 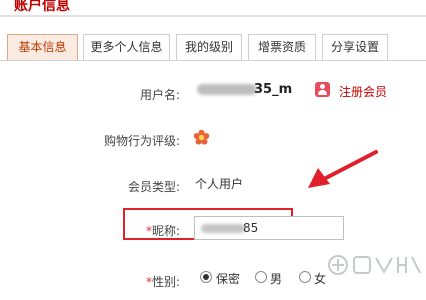 What do you see at coordinates (42, 47) in the screenshot?
I see `tab-basic-info: 基本信息` at bounding box center [42, 47].